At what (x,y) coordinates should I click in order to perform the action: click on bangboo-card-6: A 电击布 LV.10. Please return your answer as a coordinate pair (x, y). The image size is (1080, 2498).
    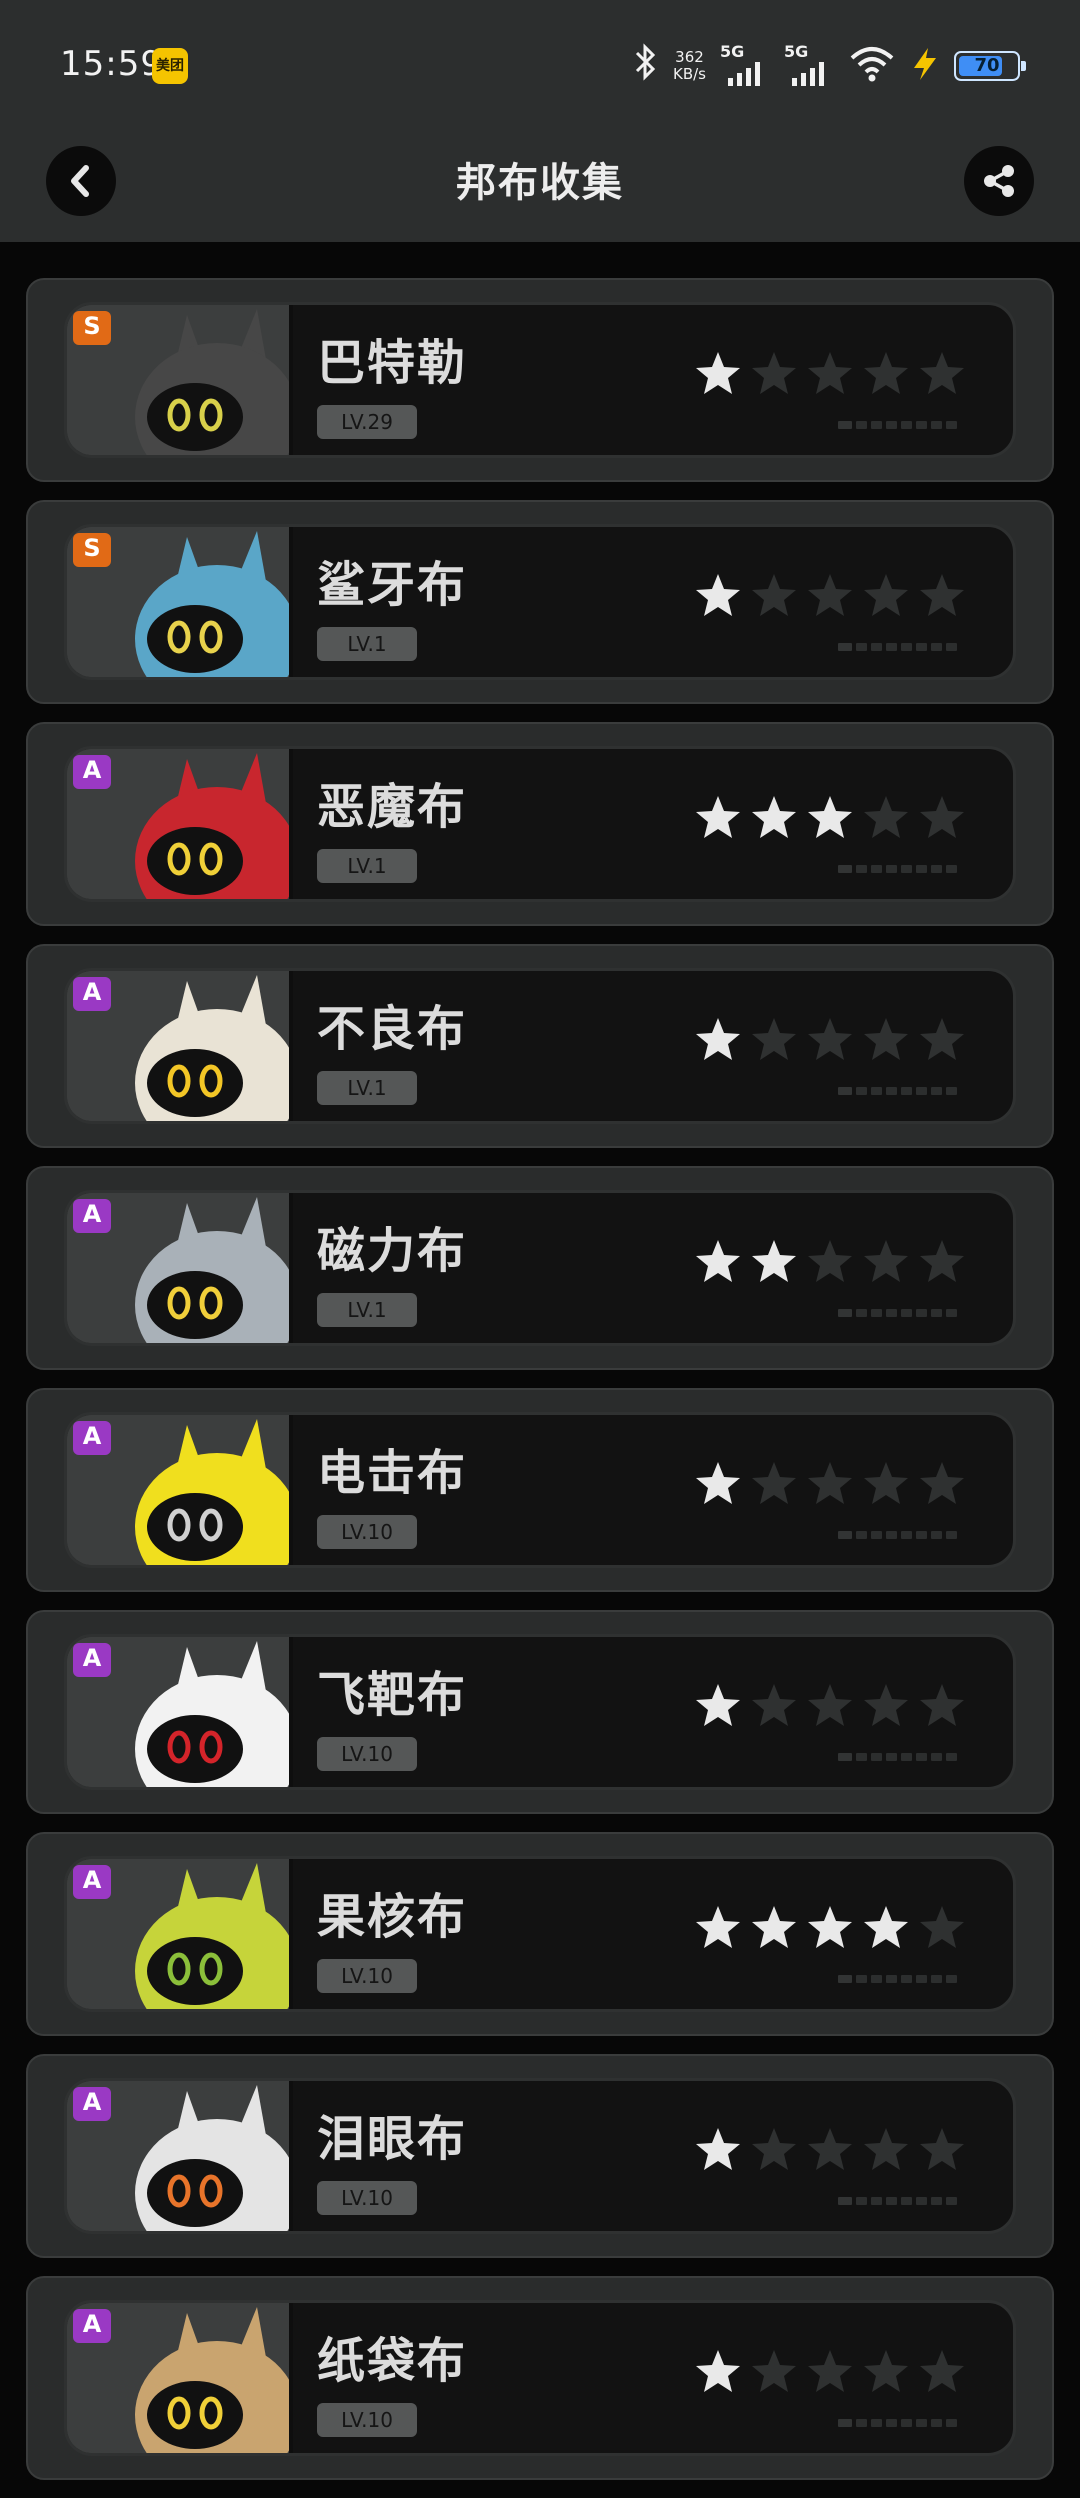
    Looking at the image, I should click on (540, 1490).